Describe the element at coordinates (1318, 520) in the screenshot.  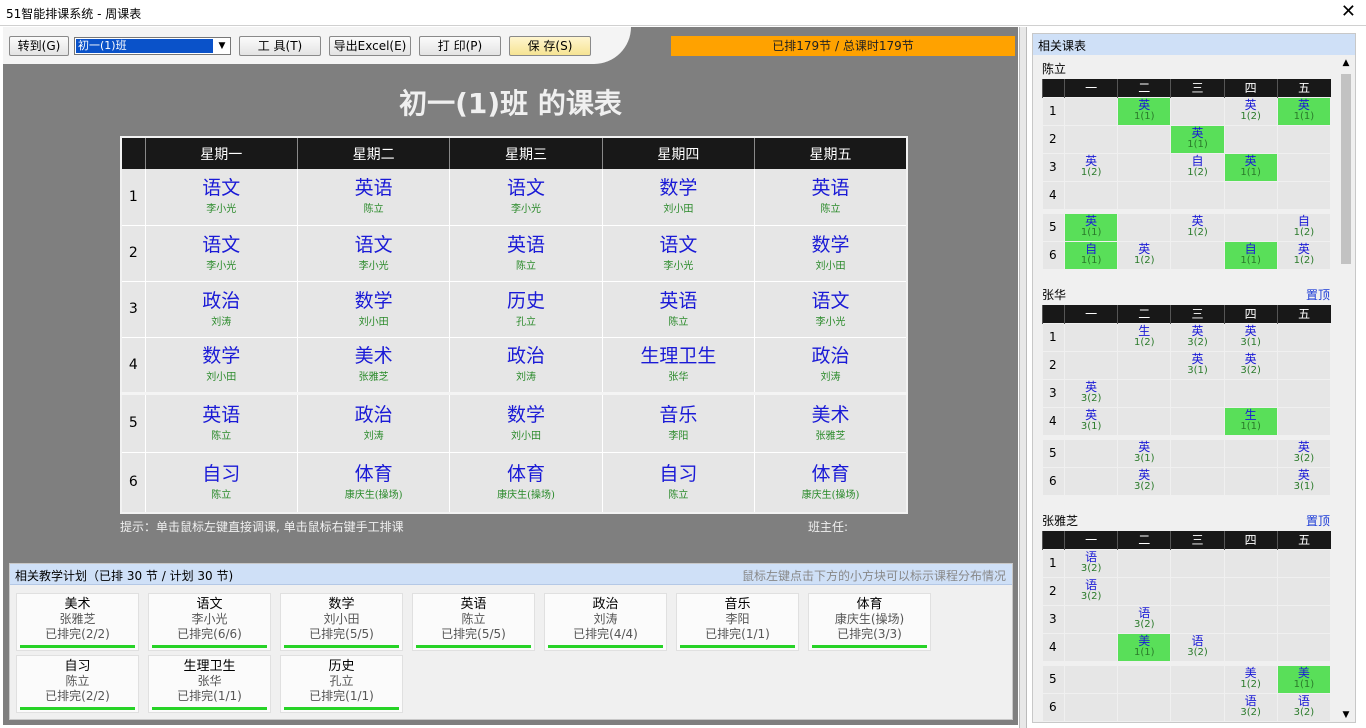
I see `pin-top-link: 置顶` at that location.